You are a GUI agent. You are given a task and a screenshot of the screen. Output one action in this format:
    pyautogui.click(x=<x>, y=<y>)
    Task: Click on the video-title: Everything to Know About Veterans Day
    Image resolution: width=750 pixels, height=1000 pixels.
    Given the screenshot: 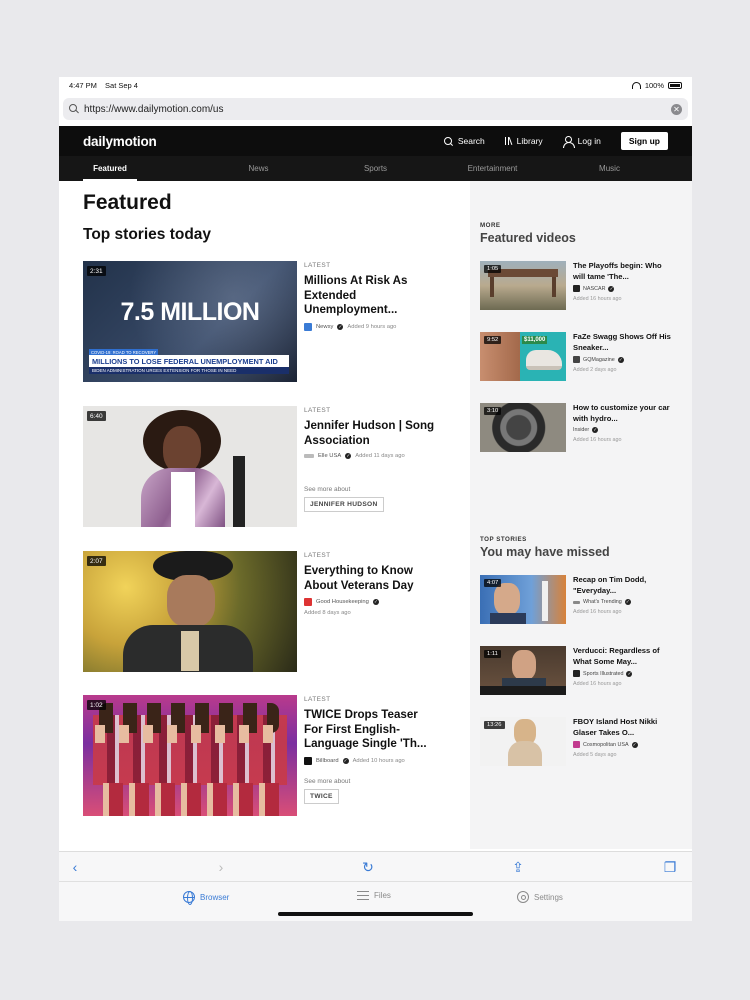 What is the action you would take?
    pyautogui.click(x=371, y=578)
    